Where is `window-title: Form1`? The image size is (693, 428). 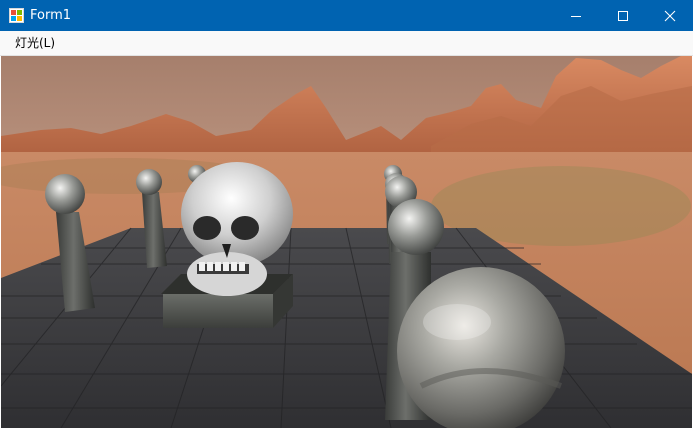 window-title: Form1 is located at coordinates (51, 15).